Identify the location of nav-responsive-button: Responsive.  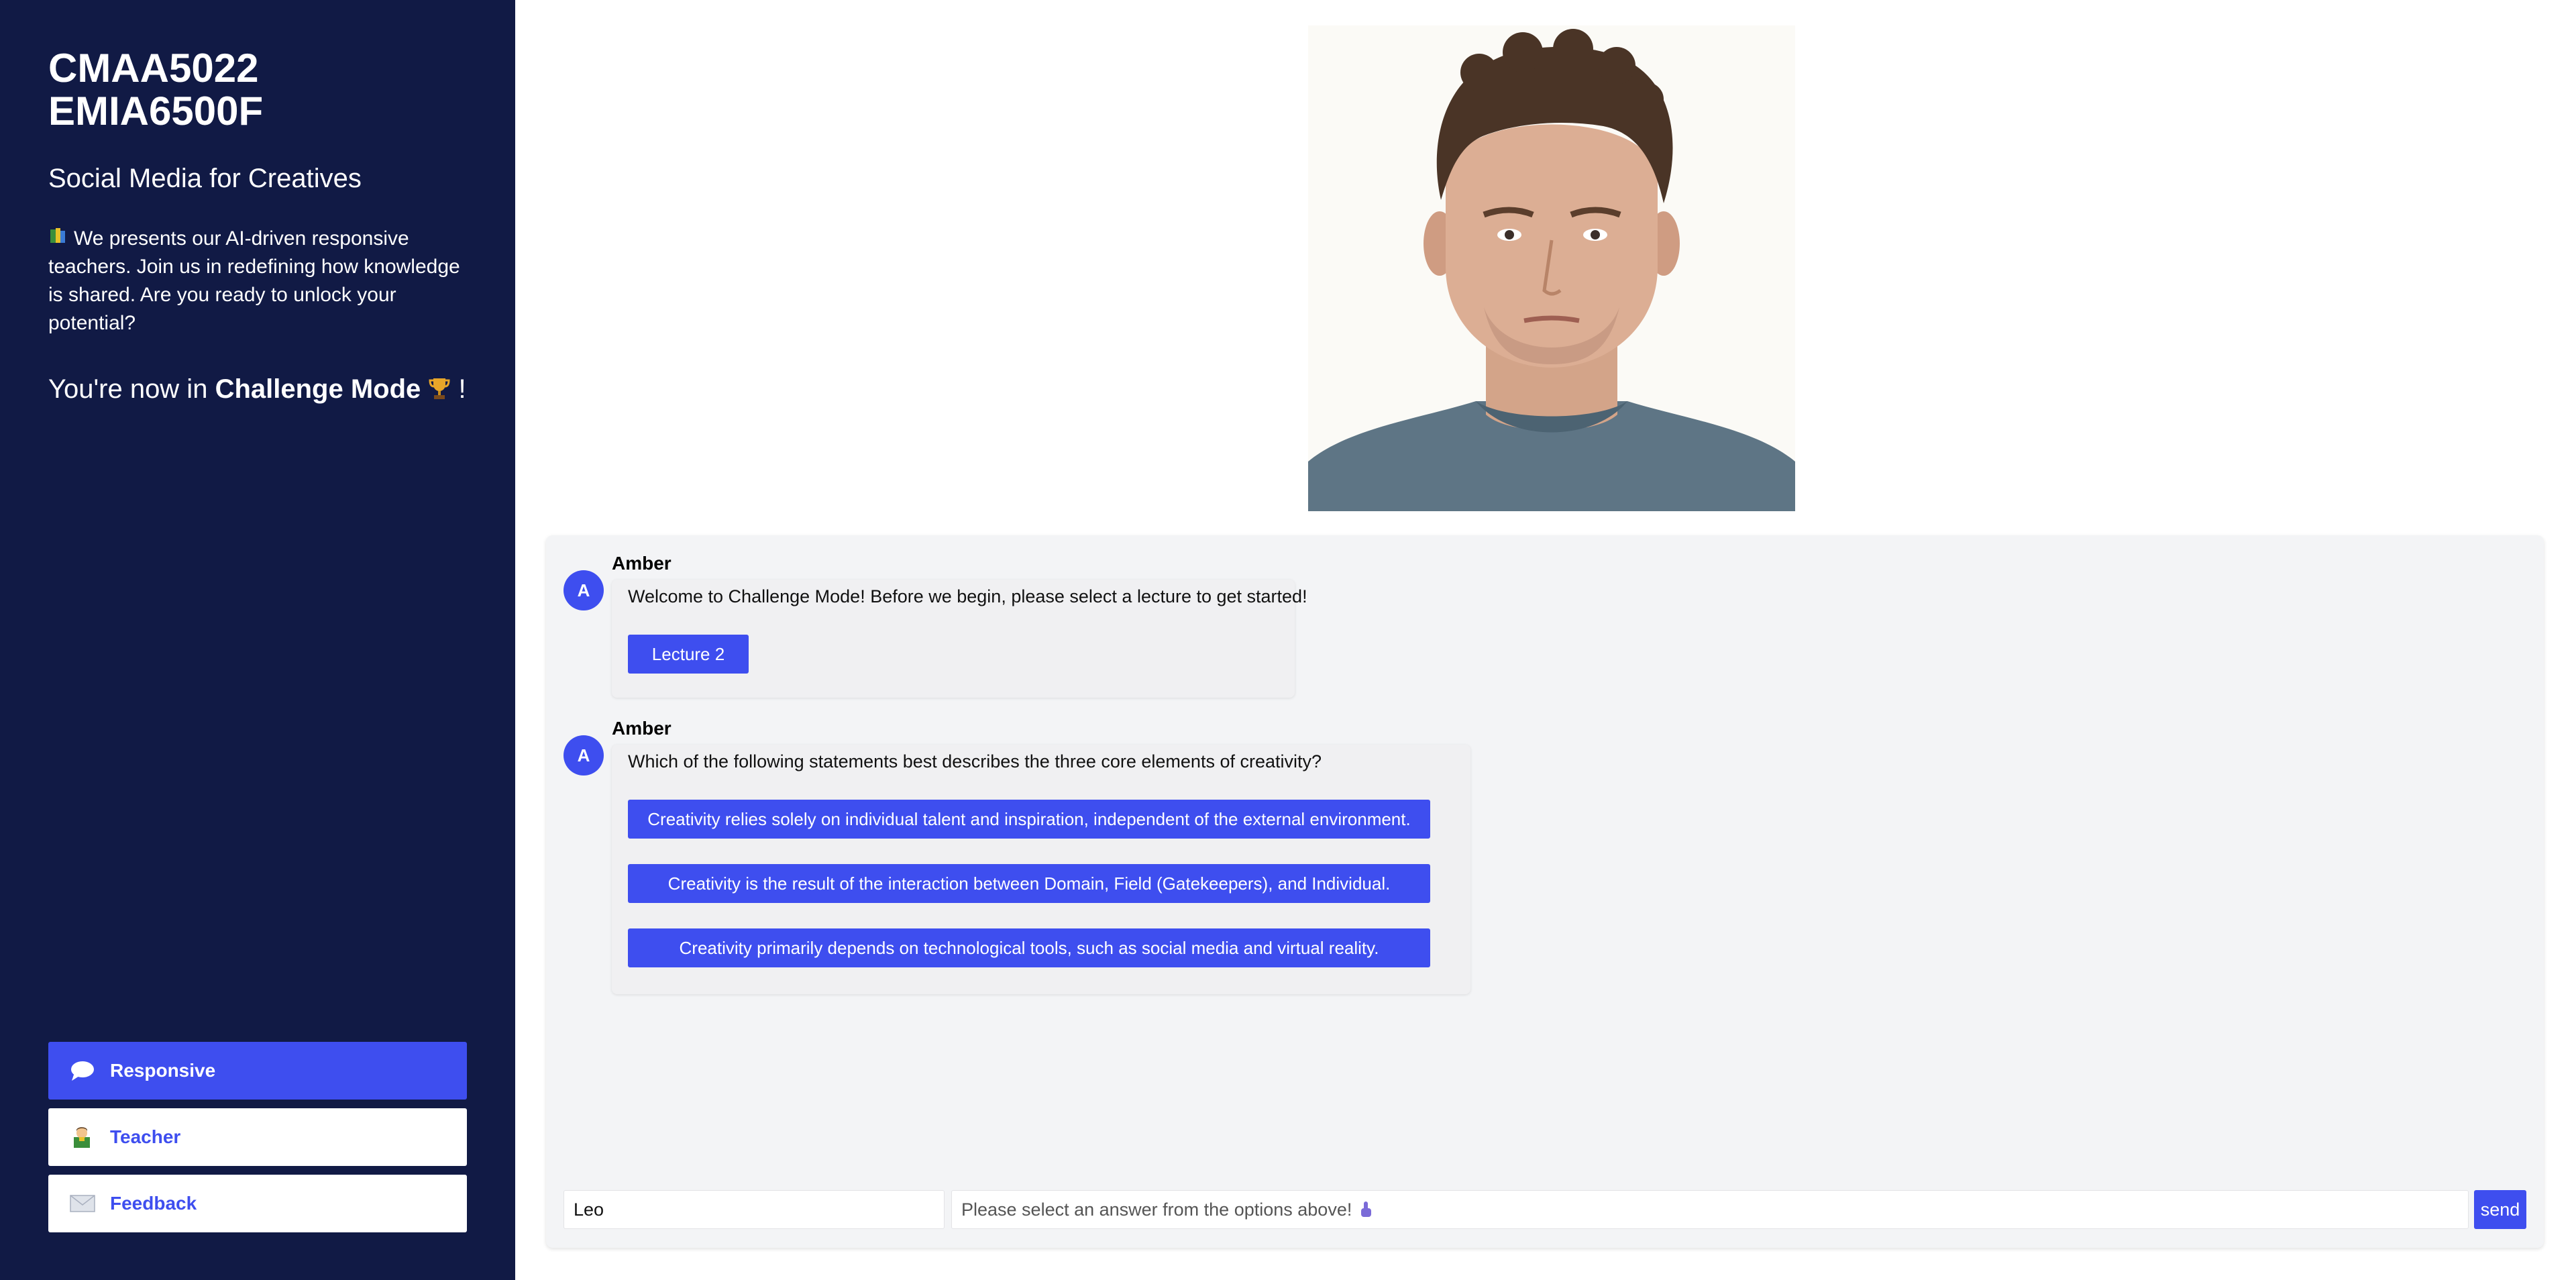
(257, 1071).